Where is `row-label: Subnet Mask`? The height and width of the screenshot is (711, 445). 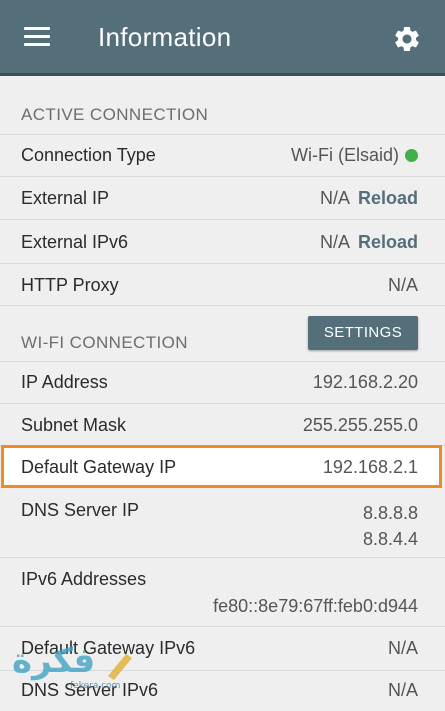
row-label: Subnet Mask is located at coordinates (74, 425).